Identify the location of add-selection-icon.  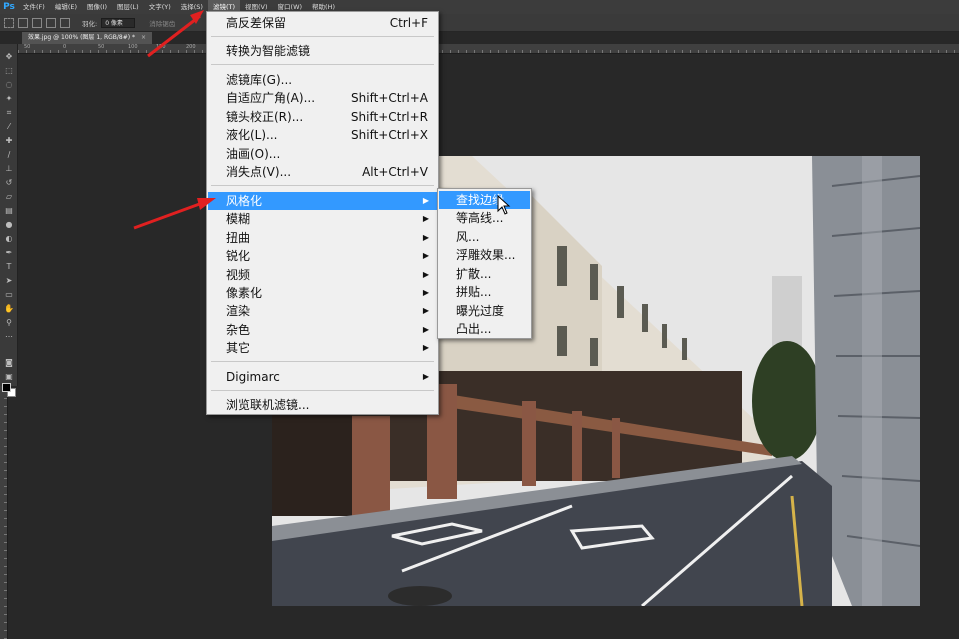
(37, 22).